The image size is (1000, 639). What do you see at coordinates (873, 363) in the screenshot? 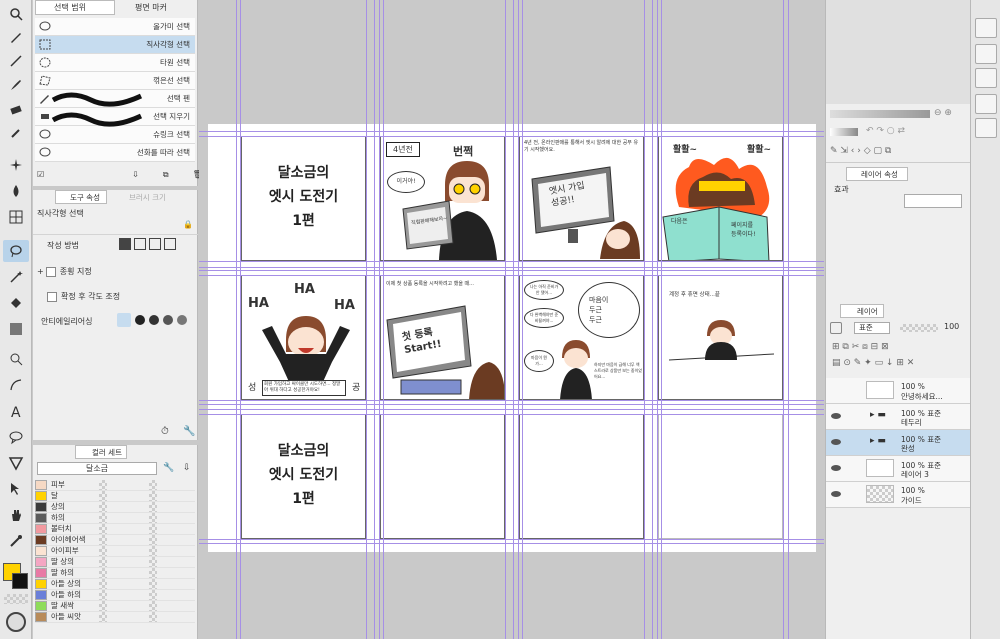
I see `layer-tools-2: ▤ ⊙ ✎ ✦ ▭ ↓ ⊞ ✕` at bounding box center [873, 363].